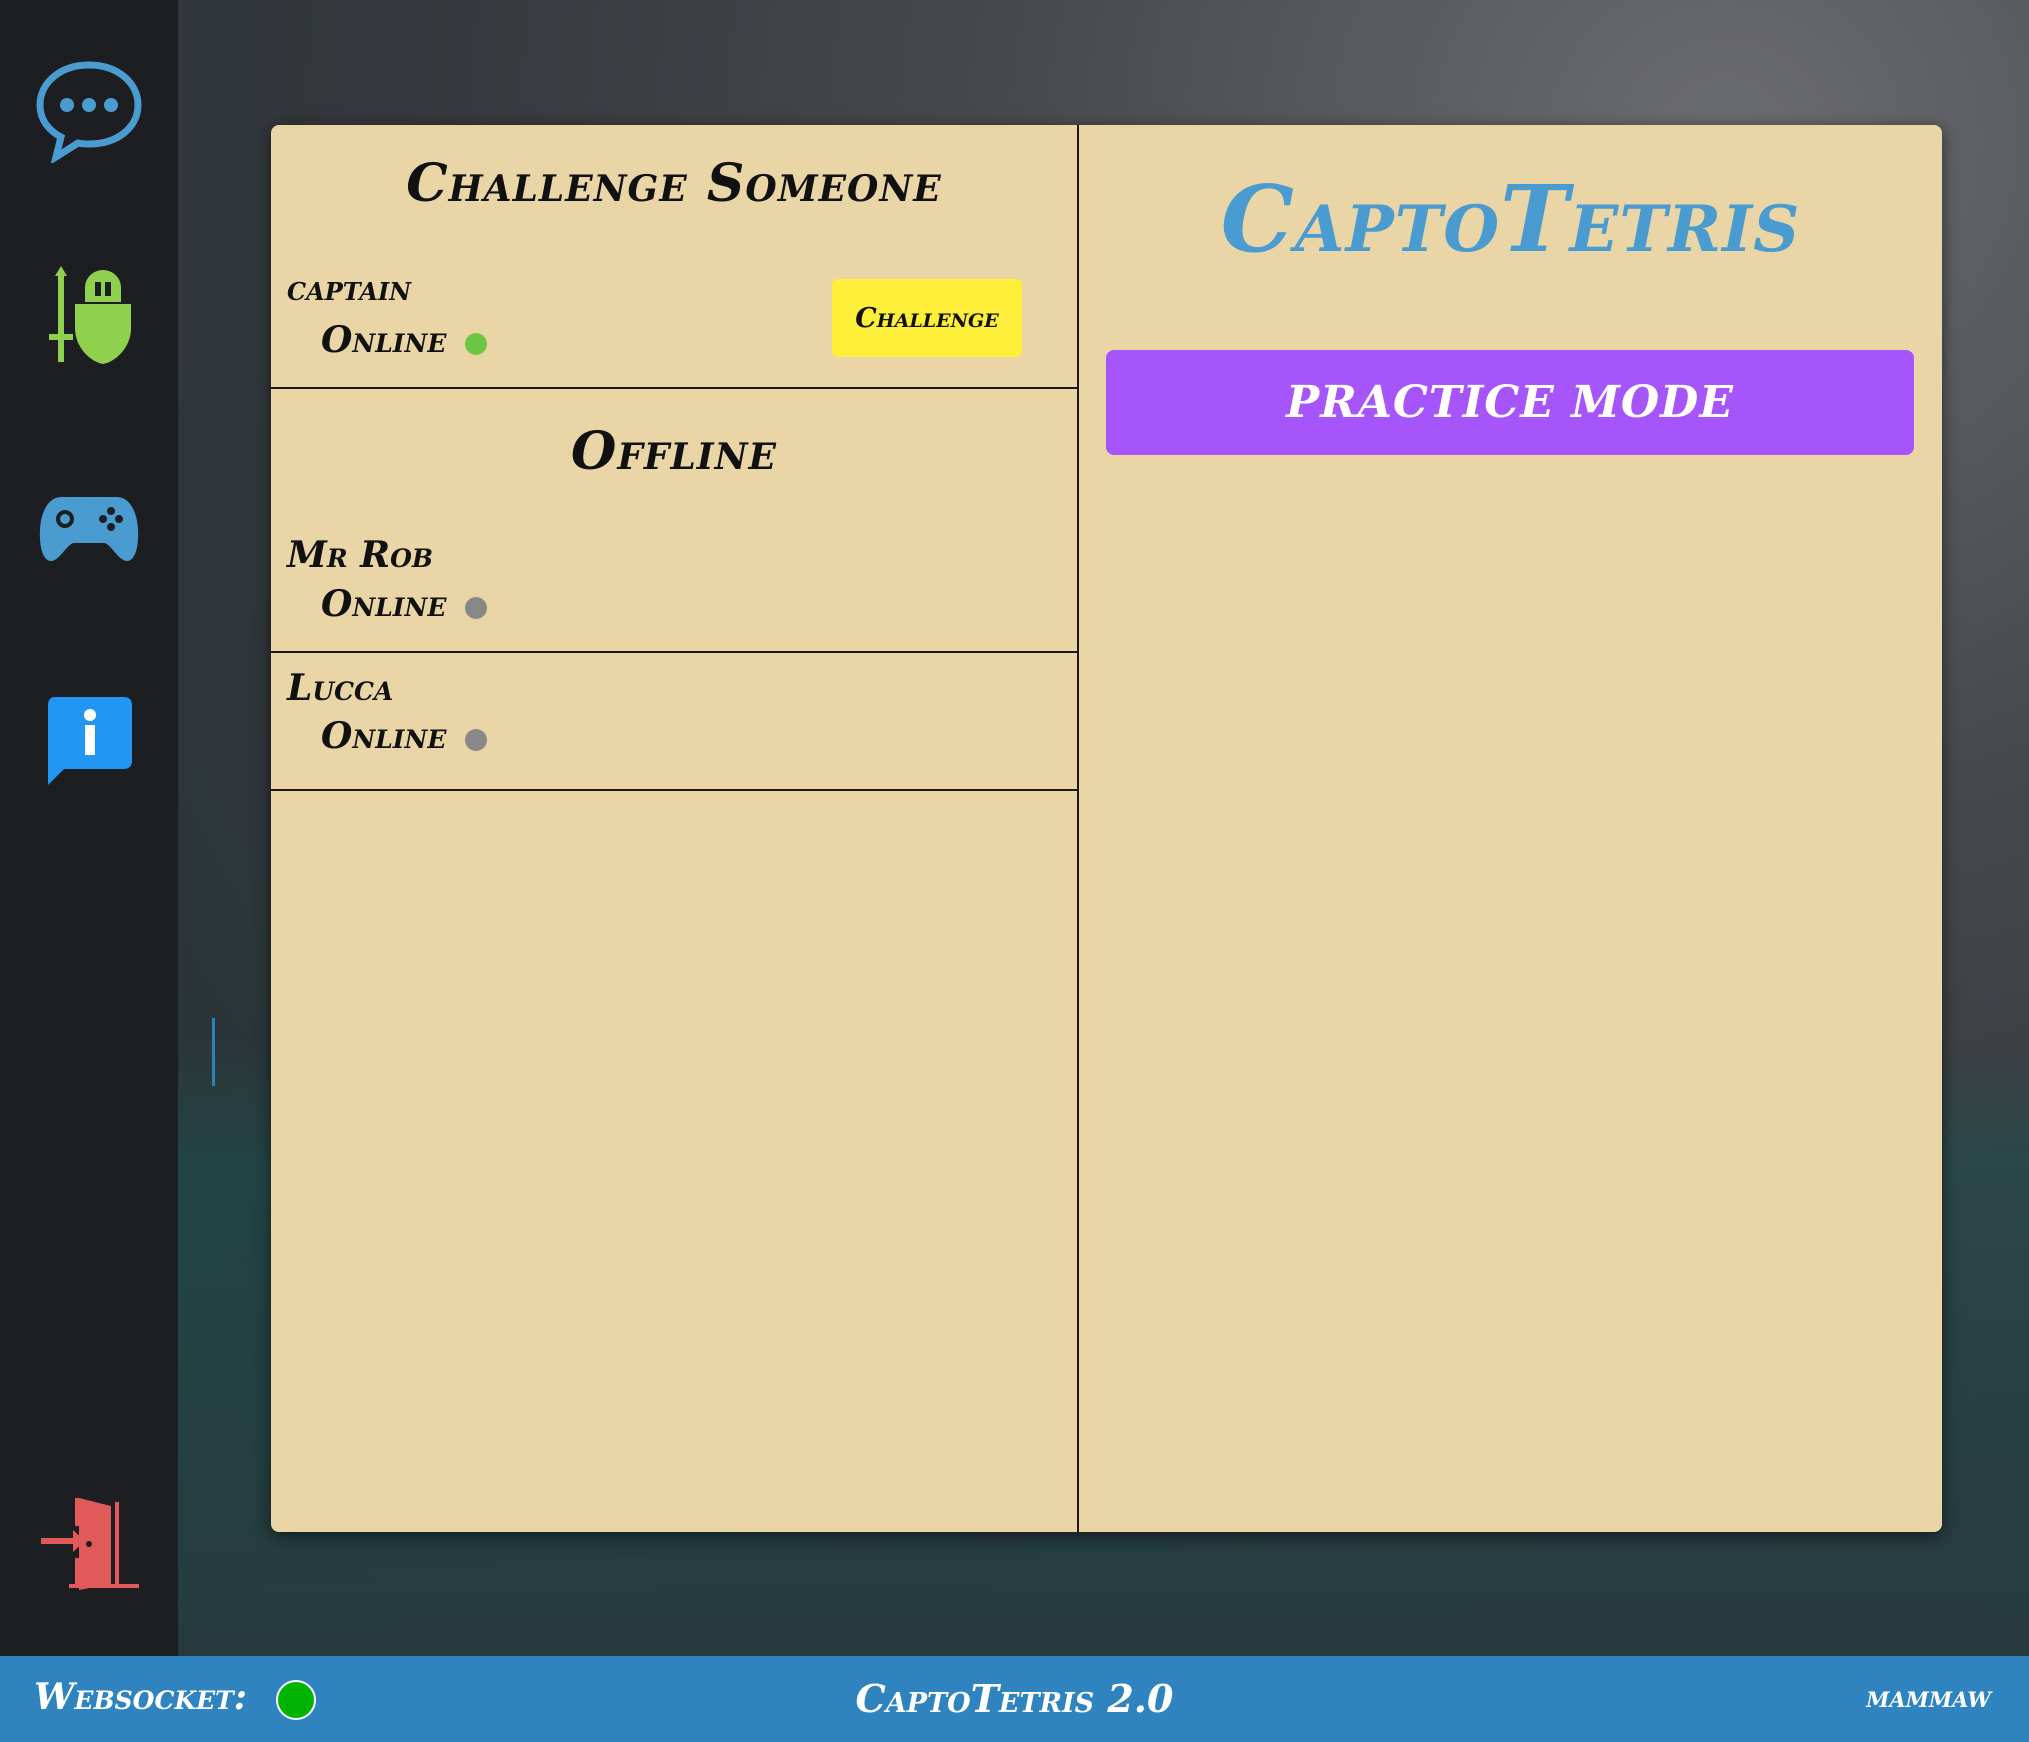 The image size is (2029, 1742). I want to click on sidebar, so click(89, 828).